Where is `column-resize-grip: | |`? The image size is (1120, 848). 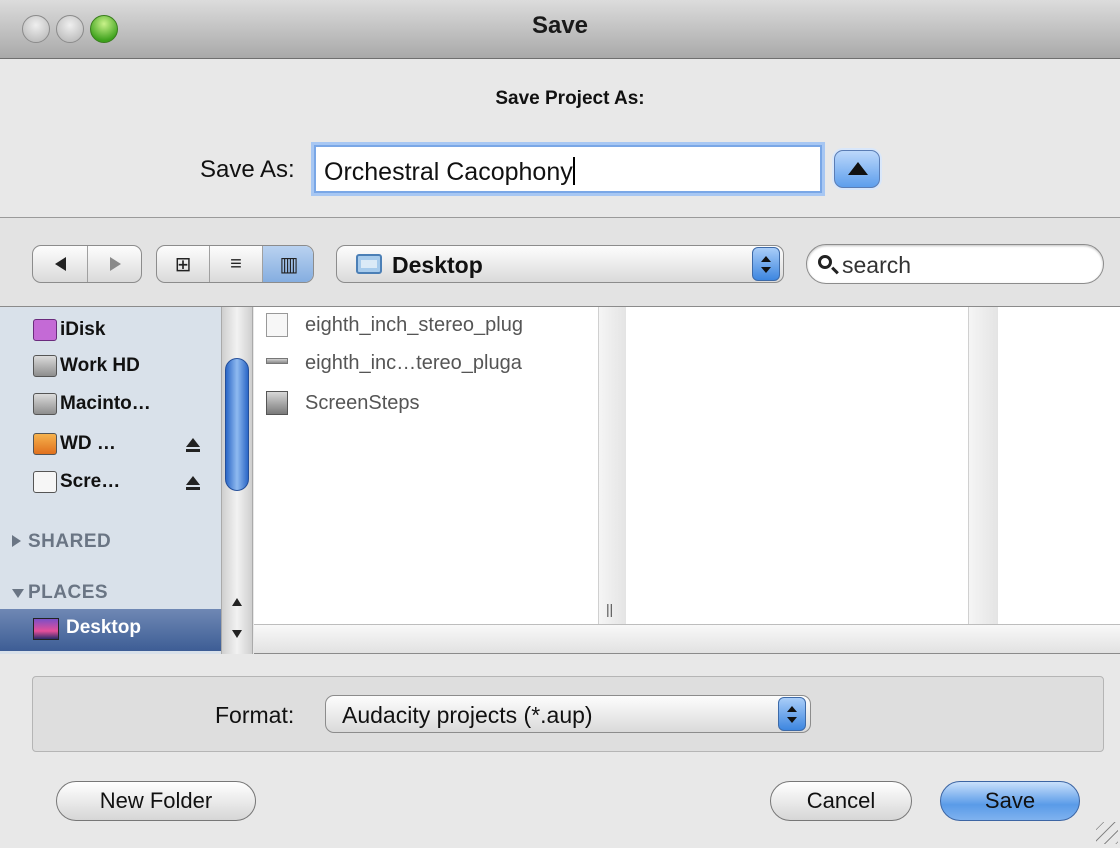
column-resize-grip: | | is located at coordinates (609, 609).